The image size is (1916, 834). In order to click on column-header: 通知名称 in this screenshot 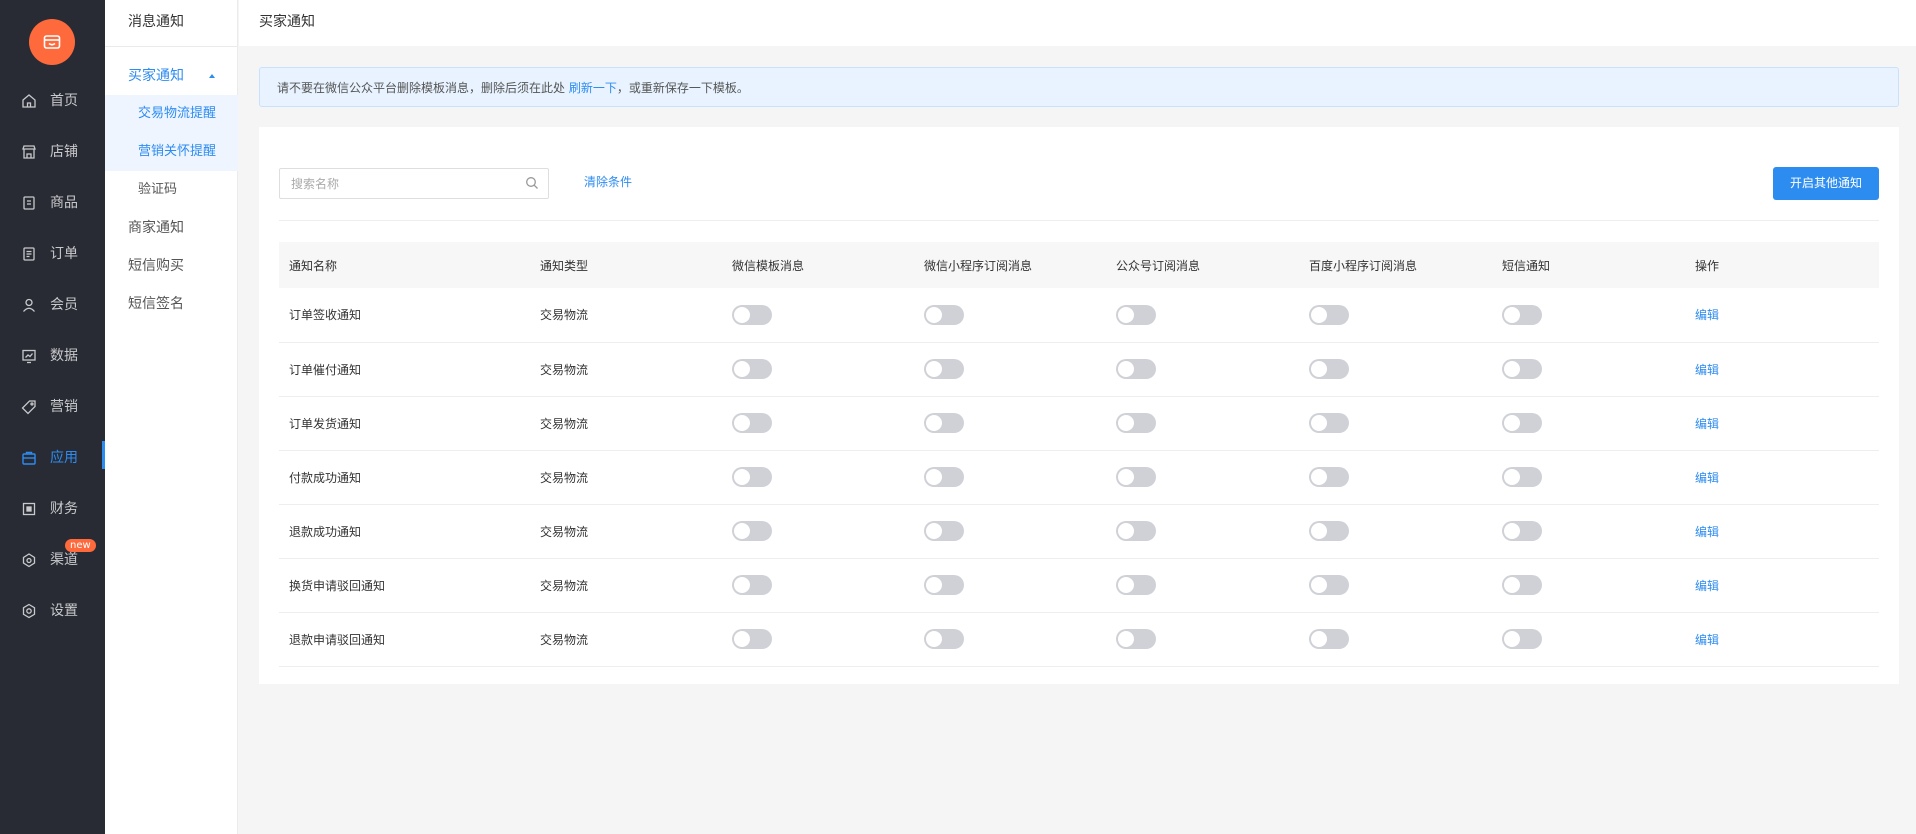, I will do `click(404, 265)`.